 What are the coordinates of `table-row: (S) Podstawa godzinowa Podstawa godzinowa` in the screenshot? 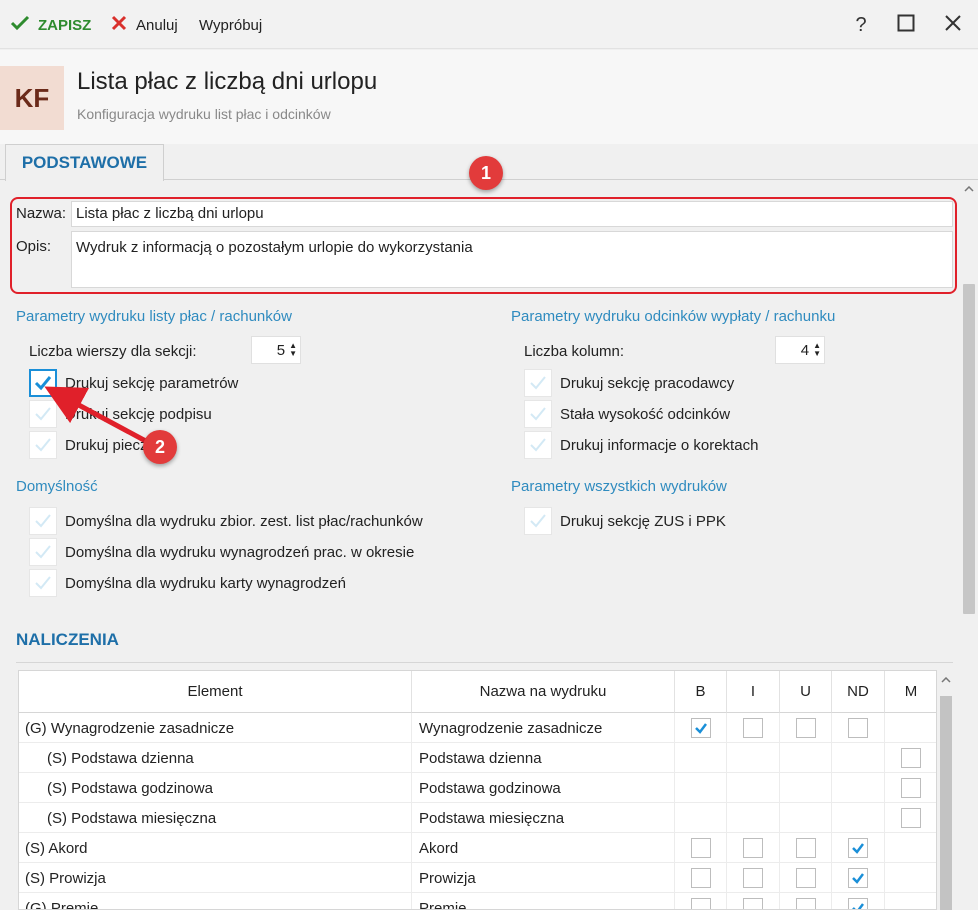 It's located at (477, 788).